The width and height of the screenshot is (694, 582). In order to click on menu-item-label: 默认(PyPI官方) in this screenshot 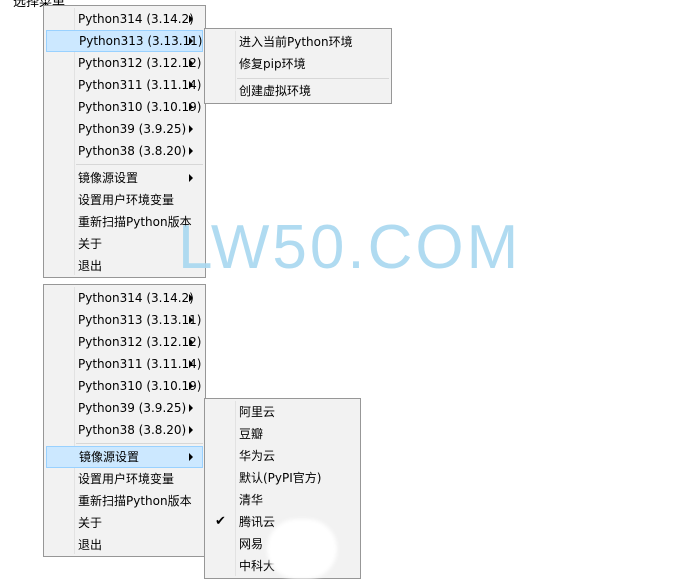, I will do `click(280, 478)`.